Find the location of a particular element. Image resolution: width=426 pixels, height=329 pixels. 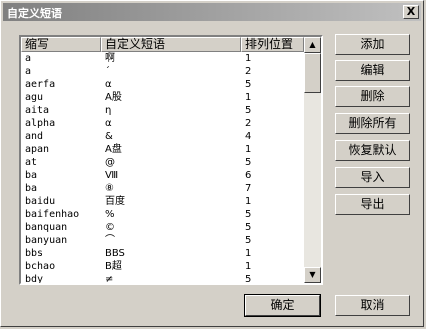

row-abbr: bchao is located at coordinates (40, 266).